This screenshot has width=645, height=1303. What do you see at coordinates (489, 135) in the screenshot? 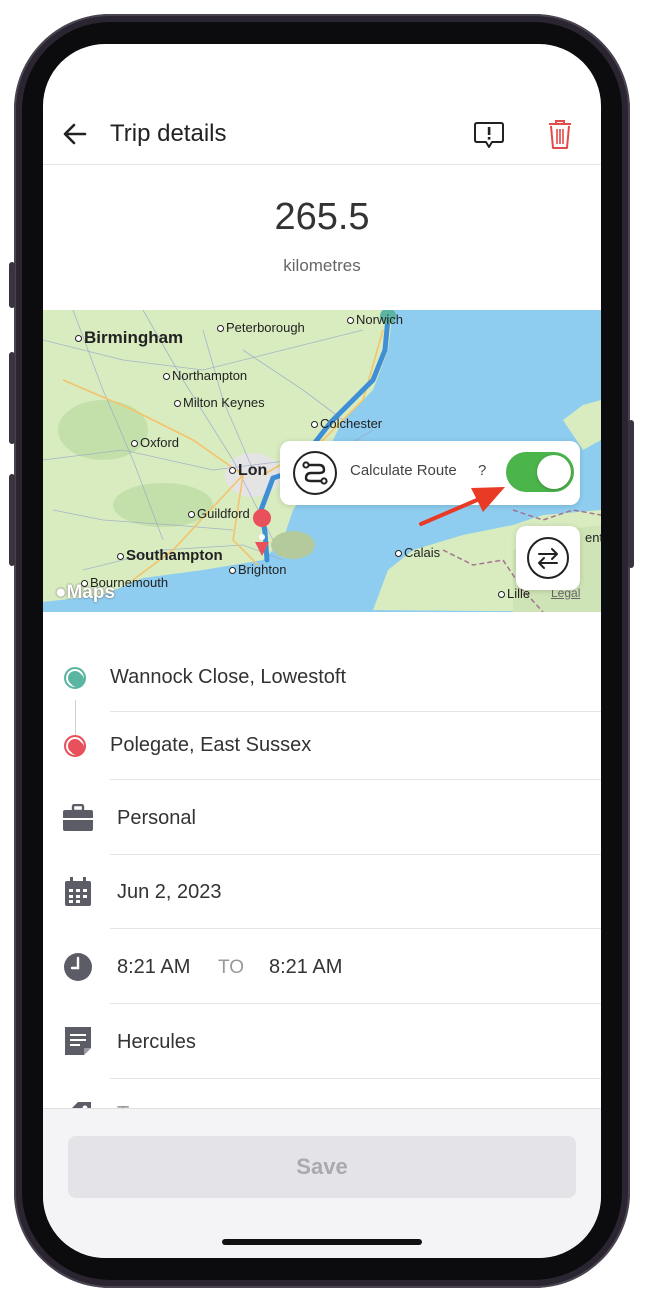
I see `report-icon` at bounding box center [489, 135].